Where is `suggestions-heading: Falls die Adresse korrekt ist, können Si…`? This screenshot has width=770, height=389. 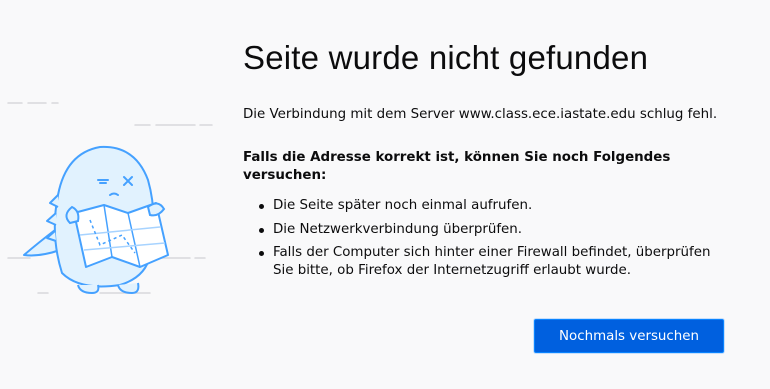 suggestions-heading: Falls die Adresse korrekt ist, können Si… is located at coordinates (457, 166).